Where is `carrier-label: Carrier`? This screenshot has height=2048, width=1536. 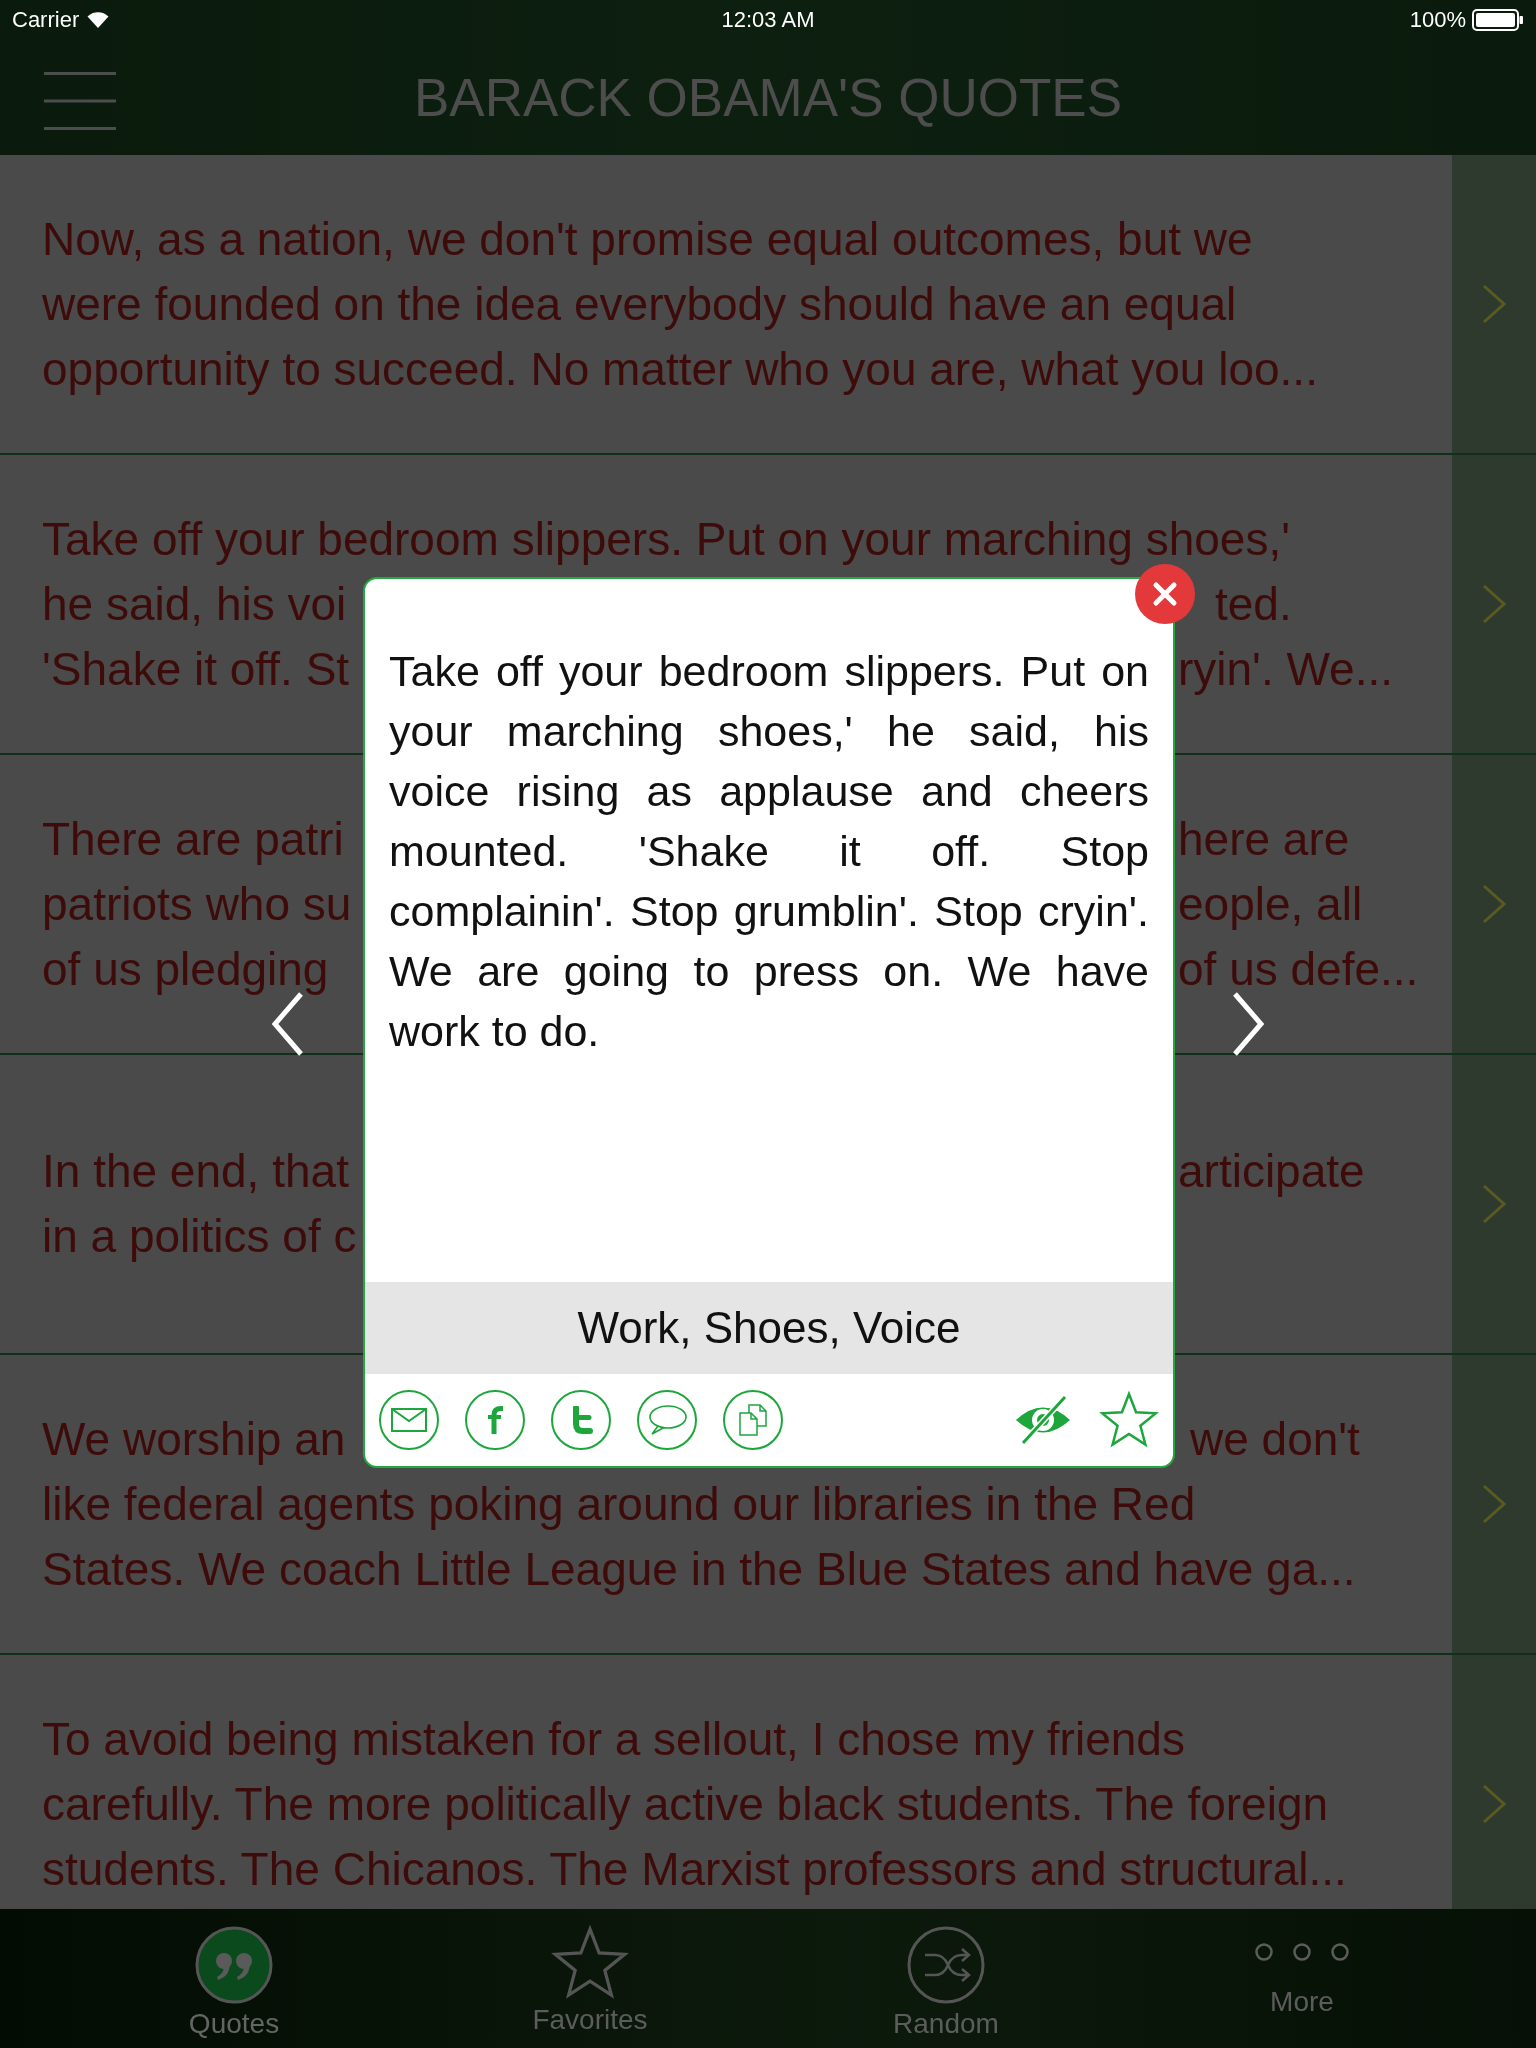 carrier-label: Carrier is located at coordinates (46, 20).